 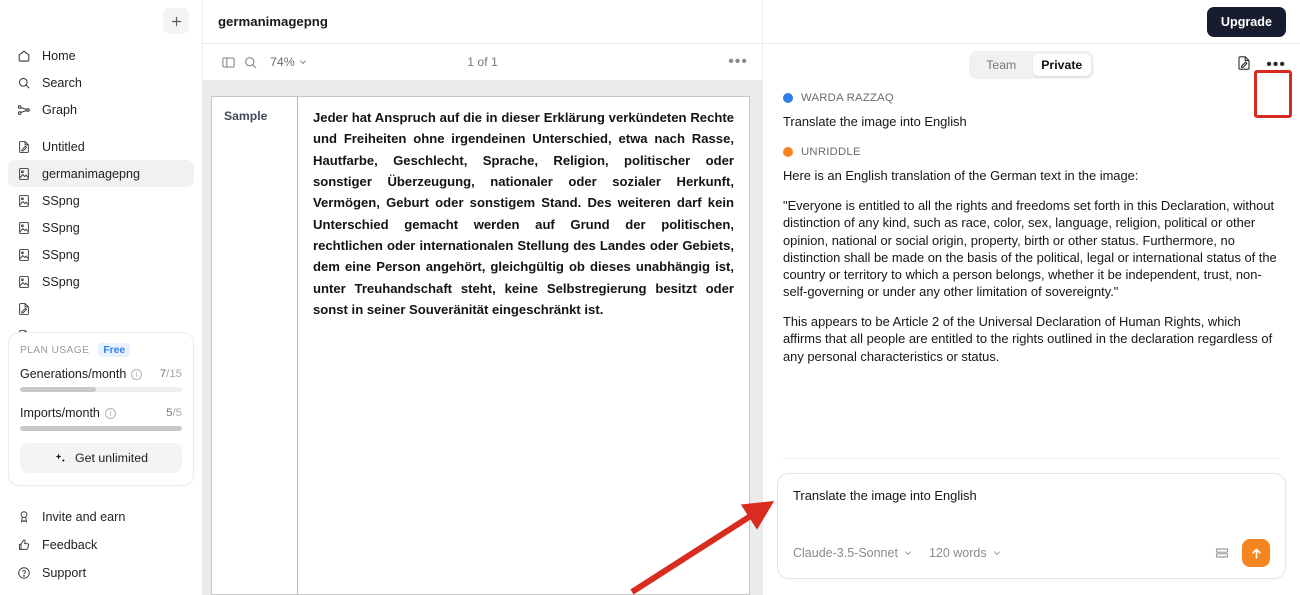 I want to click on meter-count-generations: 7/15, so click(x=171, y=374).